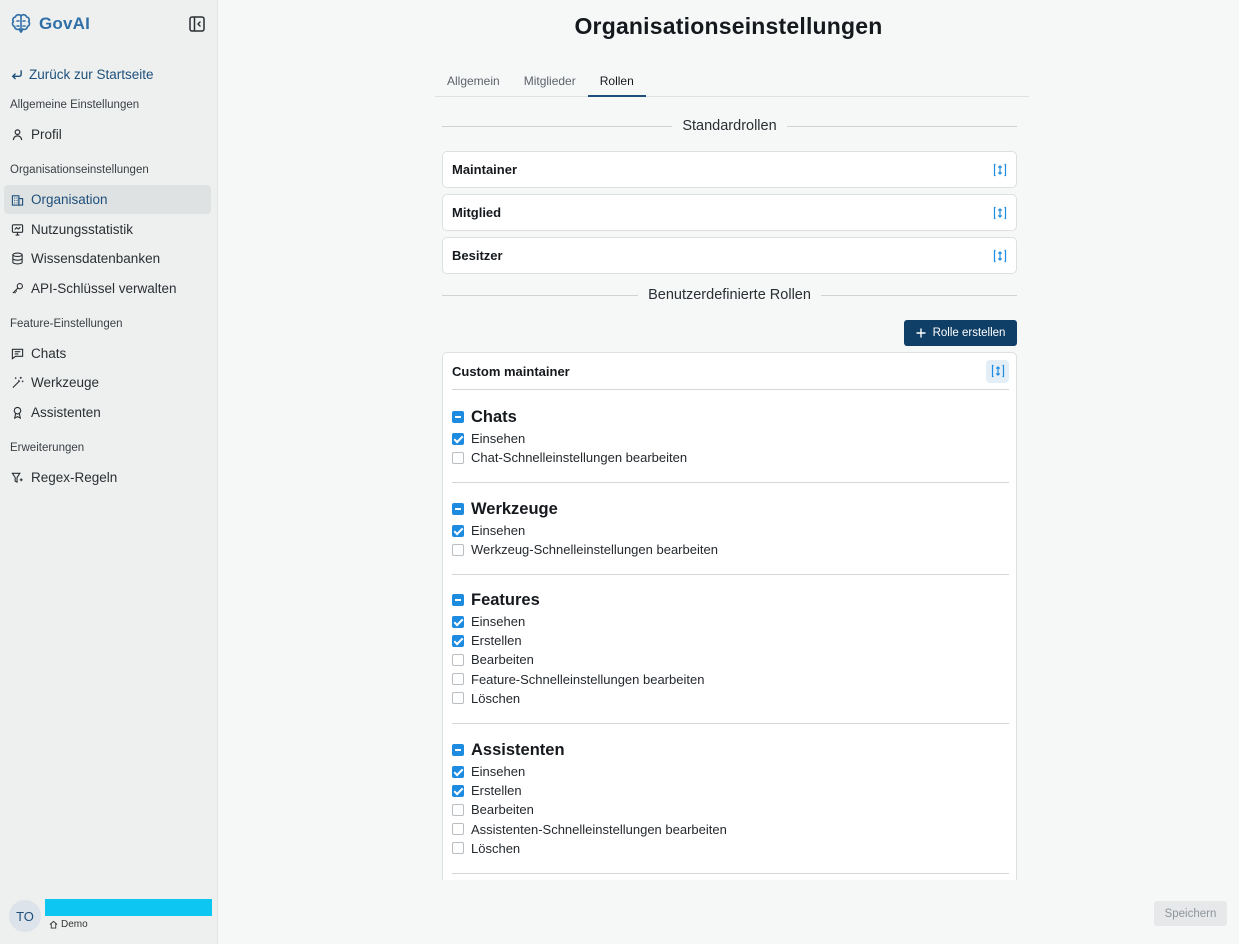 Image resolution: width=1239 pixels, height=944 pixels. What do you see at coordinates (128, 907) in the screenshot?
I see `redacted-user-name` at bounding box center [128, 907].